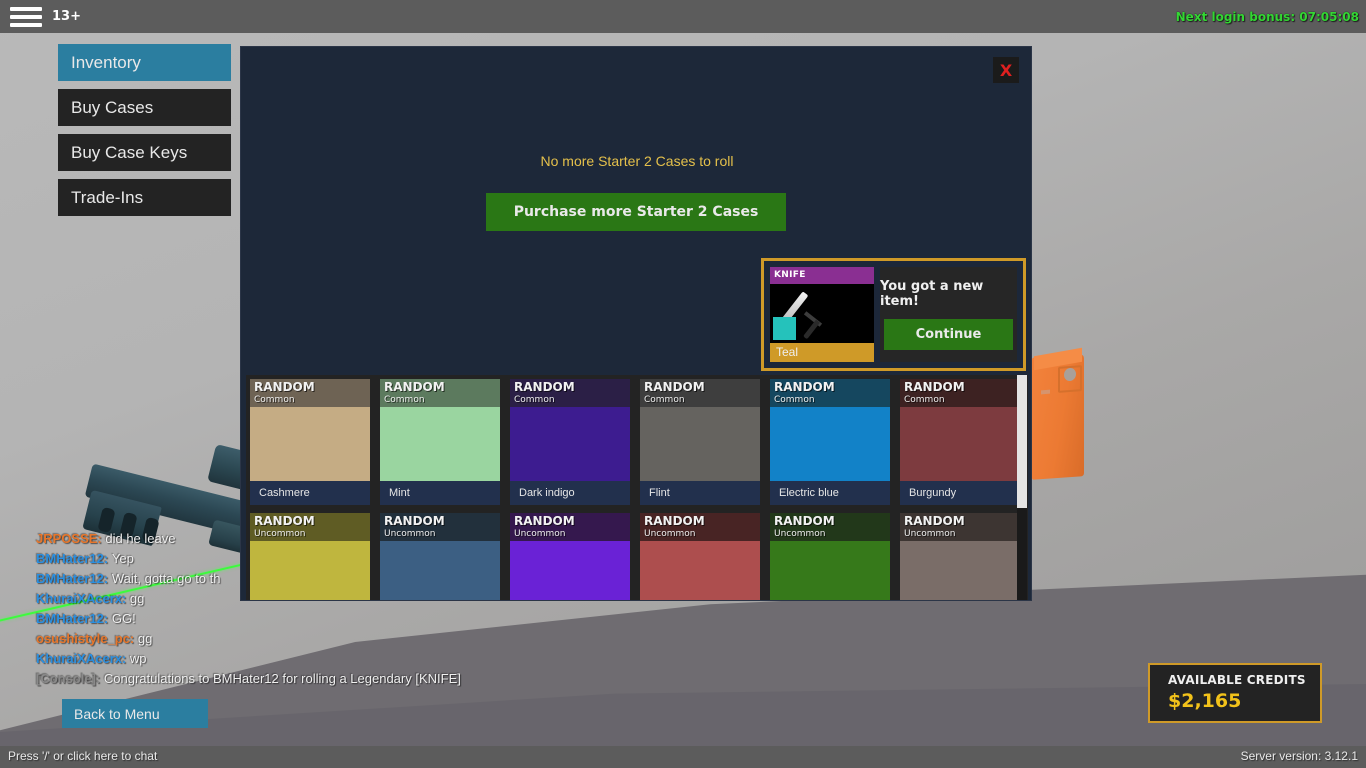 Image resolution: width=1366 pixels, height=768 pixels. What do you see at coordinates (135, 713) in the screenshot?
I see `back-to-menu-button: Back to Menu` at bounding box center [135, 713].